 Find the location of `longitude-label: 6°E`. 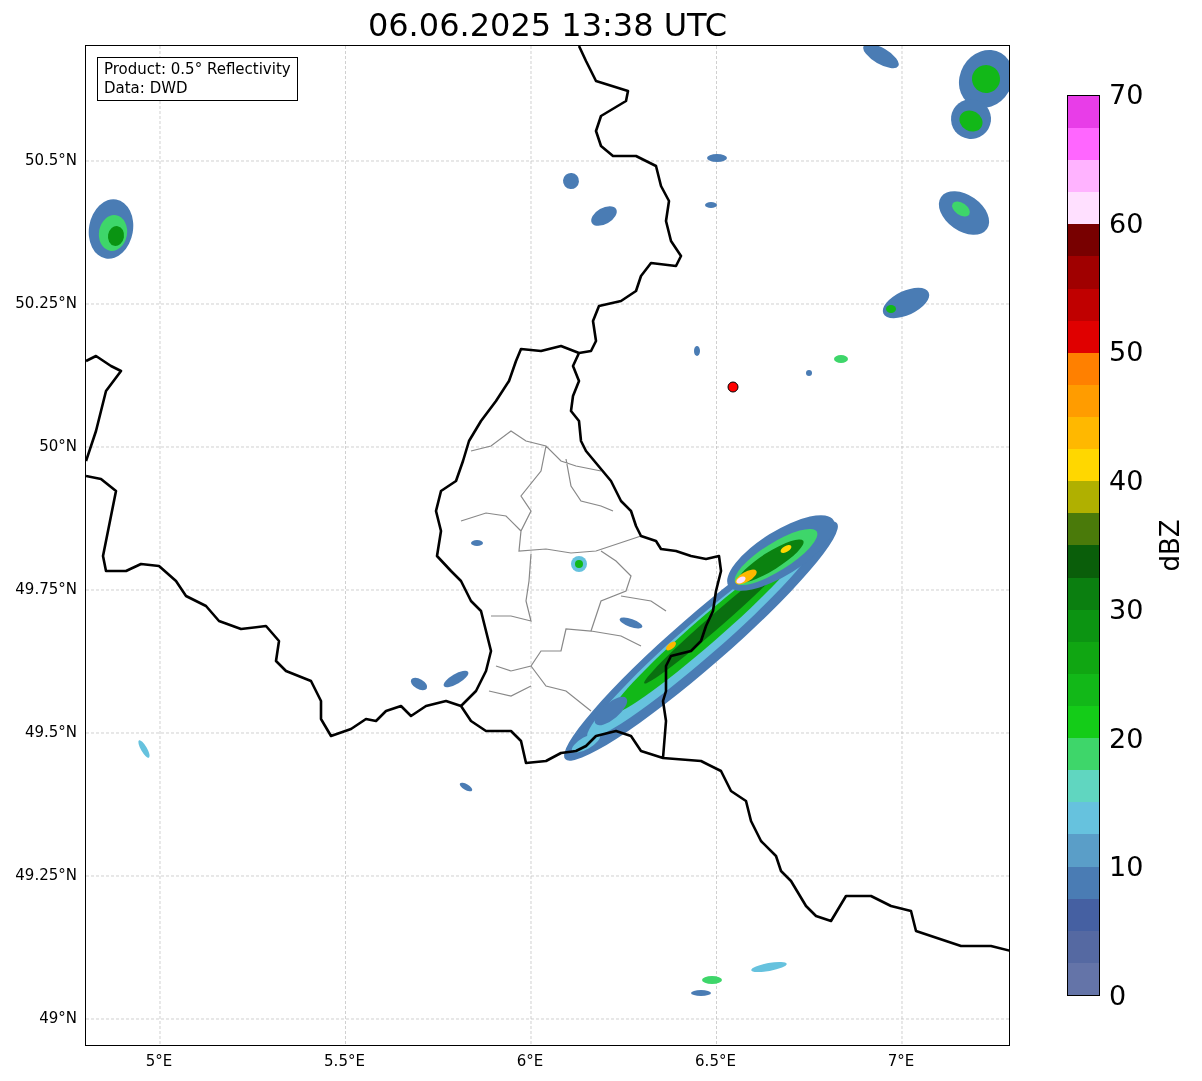

longitude-label: 6°E is located at coordinates (530, 1061).